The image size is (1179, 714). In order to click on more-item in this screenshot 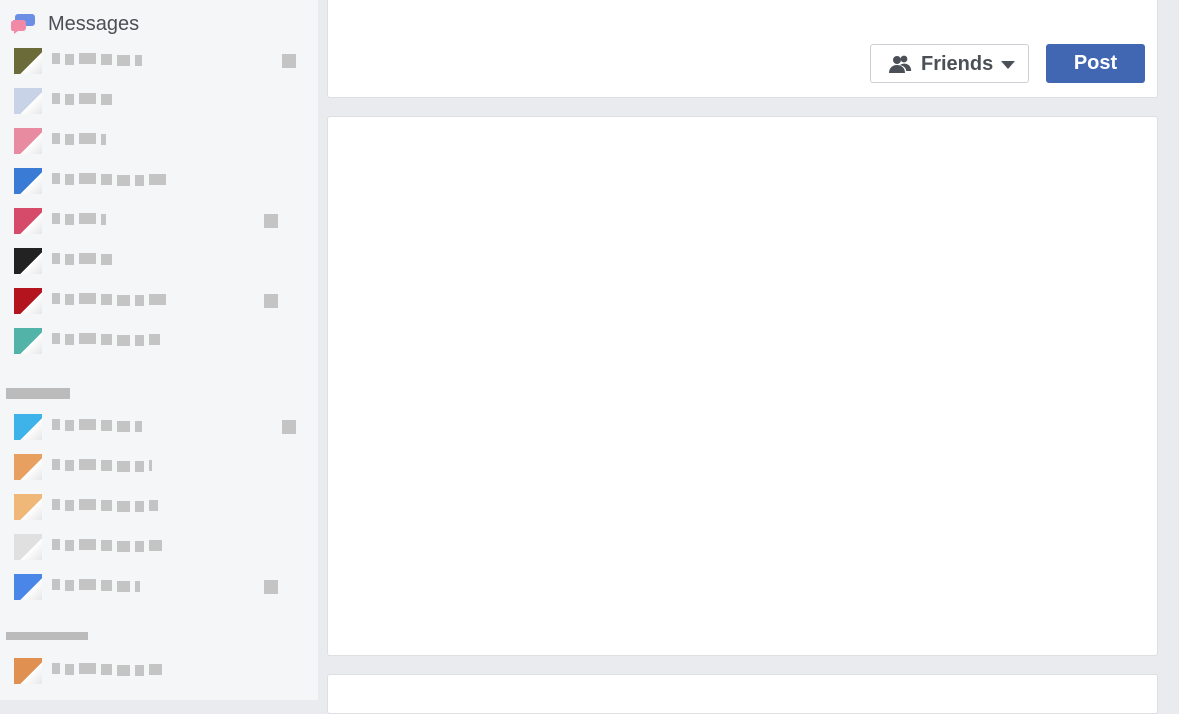, I will do `click(159, 669)`.